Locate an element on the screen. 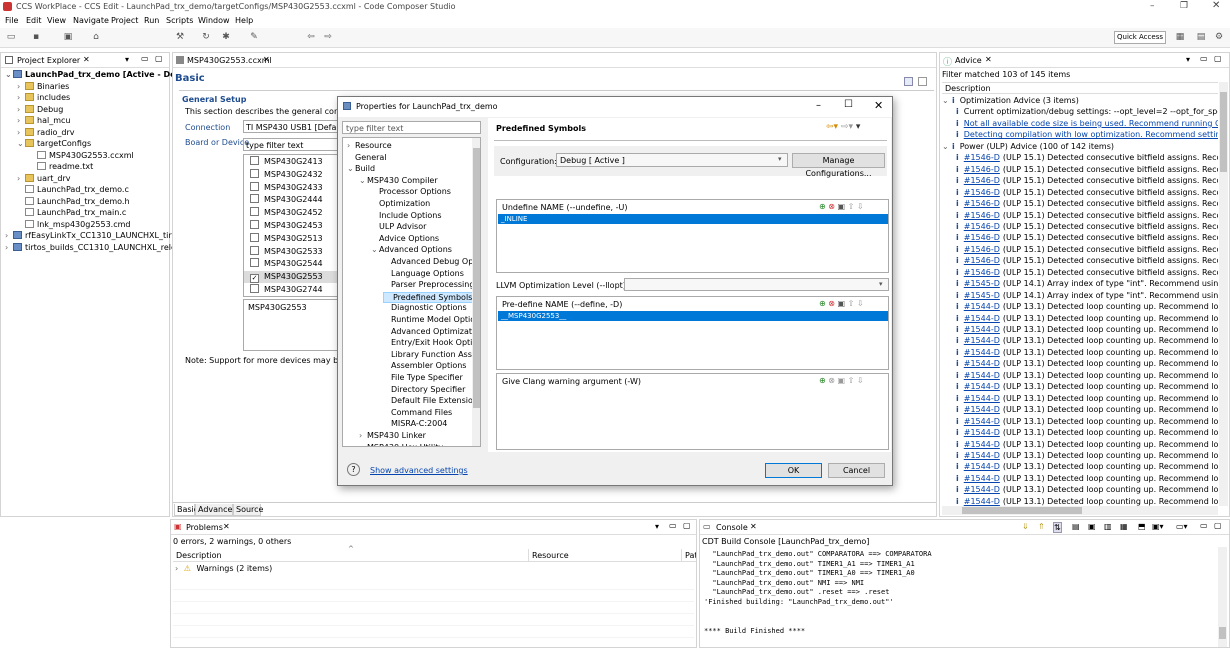 This screenshot has height=648, width=1230. advice-hscroll-thumb is located at coordinates (1022, 510).